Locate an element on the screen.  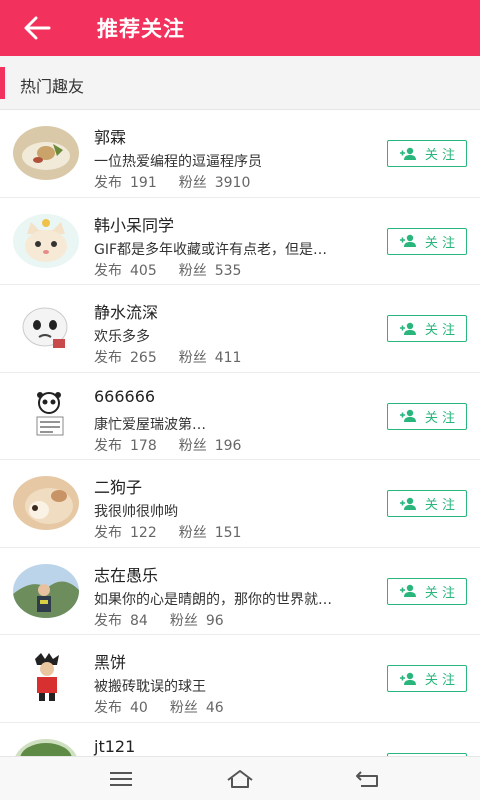
fans-count: 3910 is located at coordinates (232, 183).